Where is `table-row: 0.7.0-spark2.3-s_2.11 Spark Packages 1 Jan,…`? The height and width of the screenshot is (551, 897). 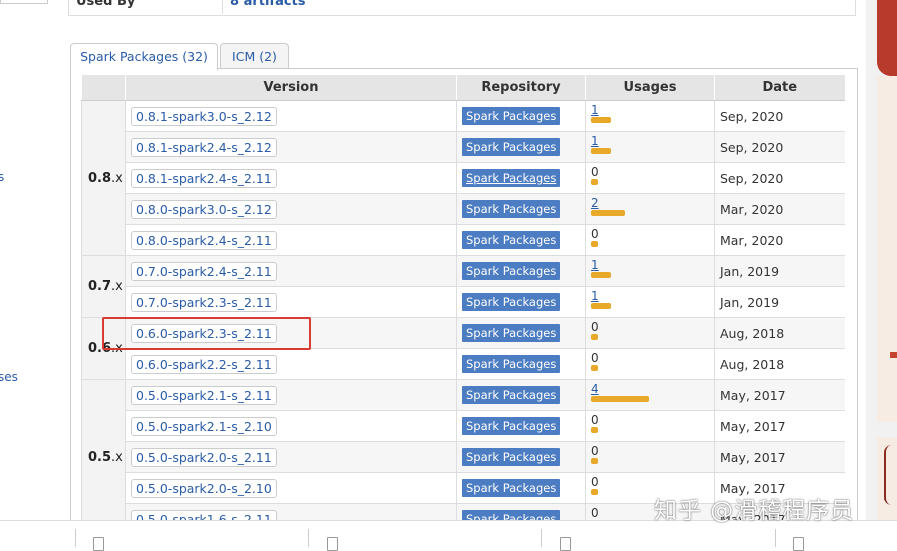 table-row: 0.7.0-spark2.3-s_2.11 Spark Packages 1 Jan,… is located at coordinates (463, 302).